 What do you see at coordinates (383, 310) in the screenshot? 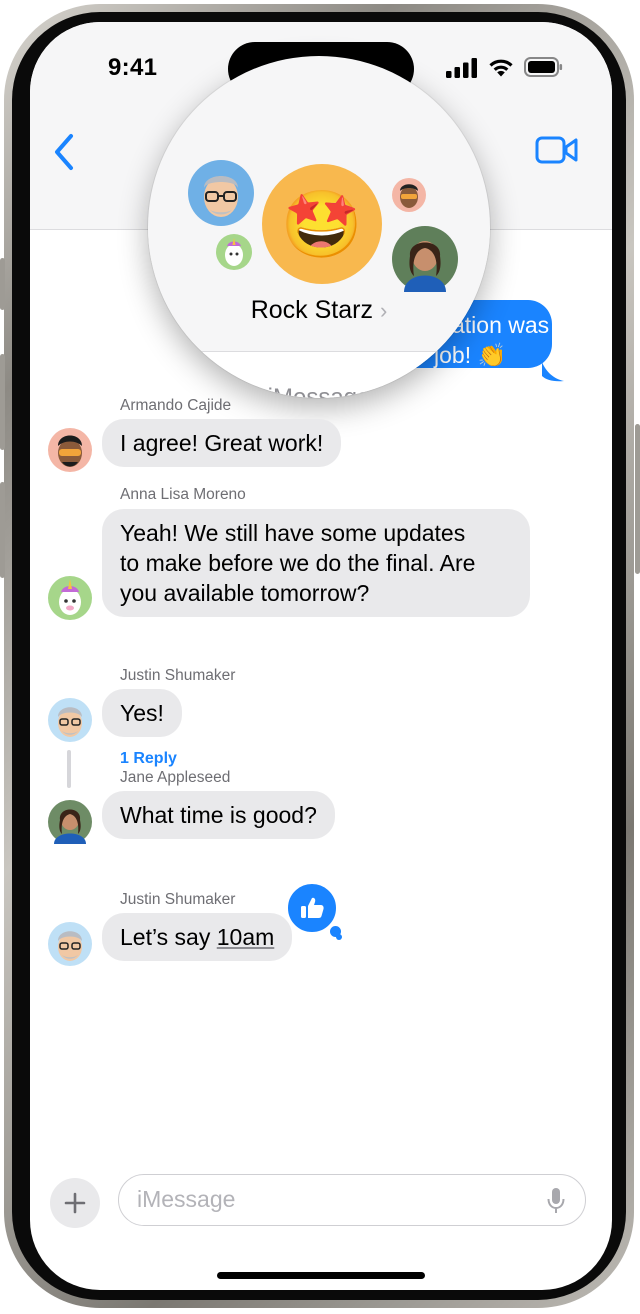
I see `chevron-right-icon: ›` at bounding box center [383, 310].